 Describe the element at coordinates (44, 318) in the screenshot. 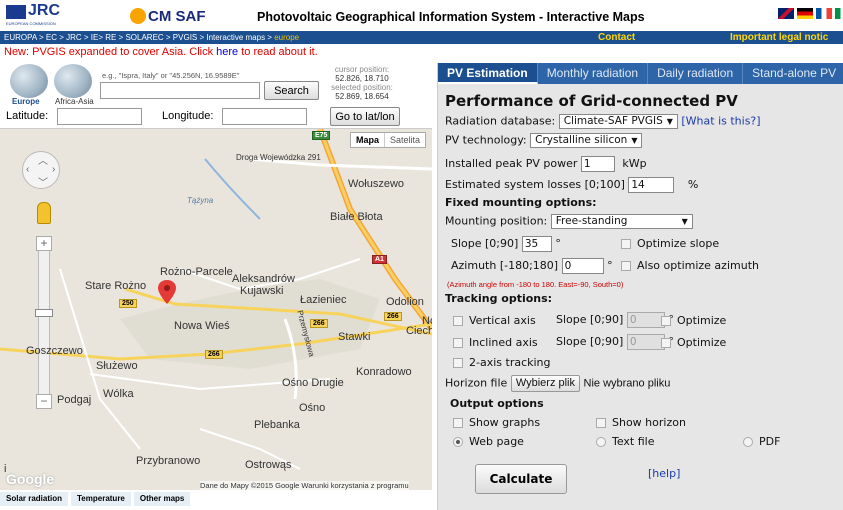

I see `zoom-slider-track` at that location.